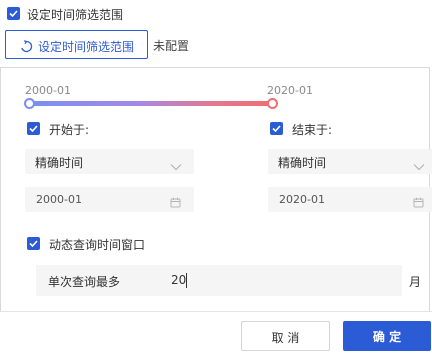 Image resolution: width=432 pixels, height=358 pixels. Describe the element at coordinates (302, 199) in the screenshot. I see `end-date-value: 2020-01` at that location.